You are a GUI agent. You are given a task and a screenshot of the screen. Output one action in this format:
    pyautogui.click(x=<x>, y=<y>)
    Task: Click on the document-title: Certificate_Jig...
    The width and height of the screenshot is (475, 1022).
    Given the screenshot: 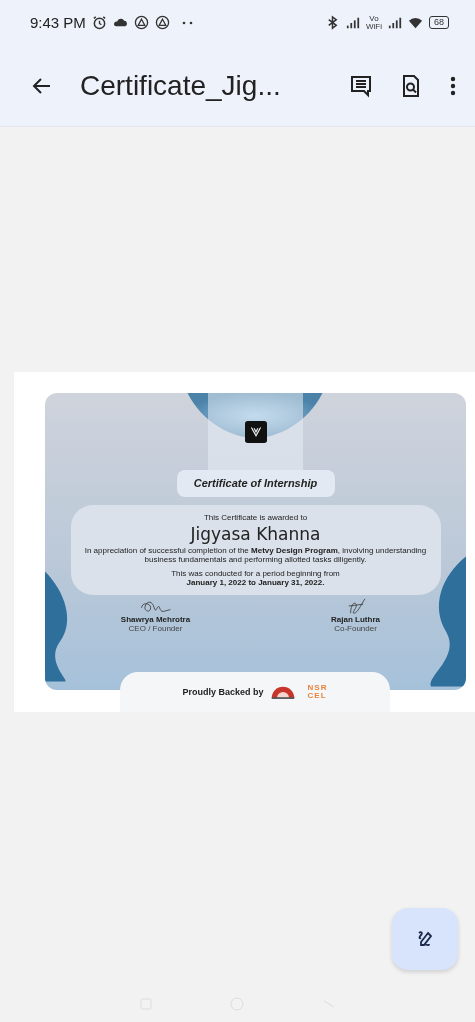 What is the action you would take?
    pyautogui.click(x=180, y=85)
    